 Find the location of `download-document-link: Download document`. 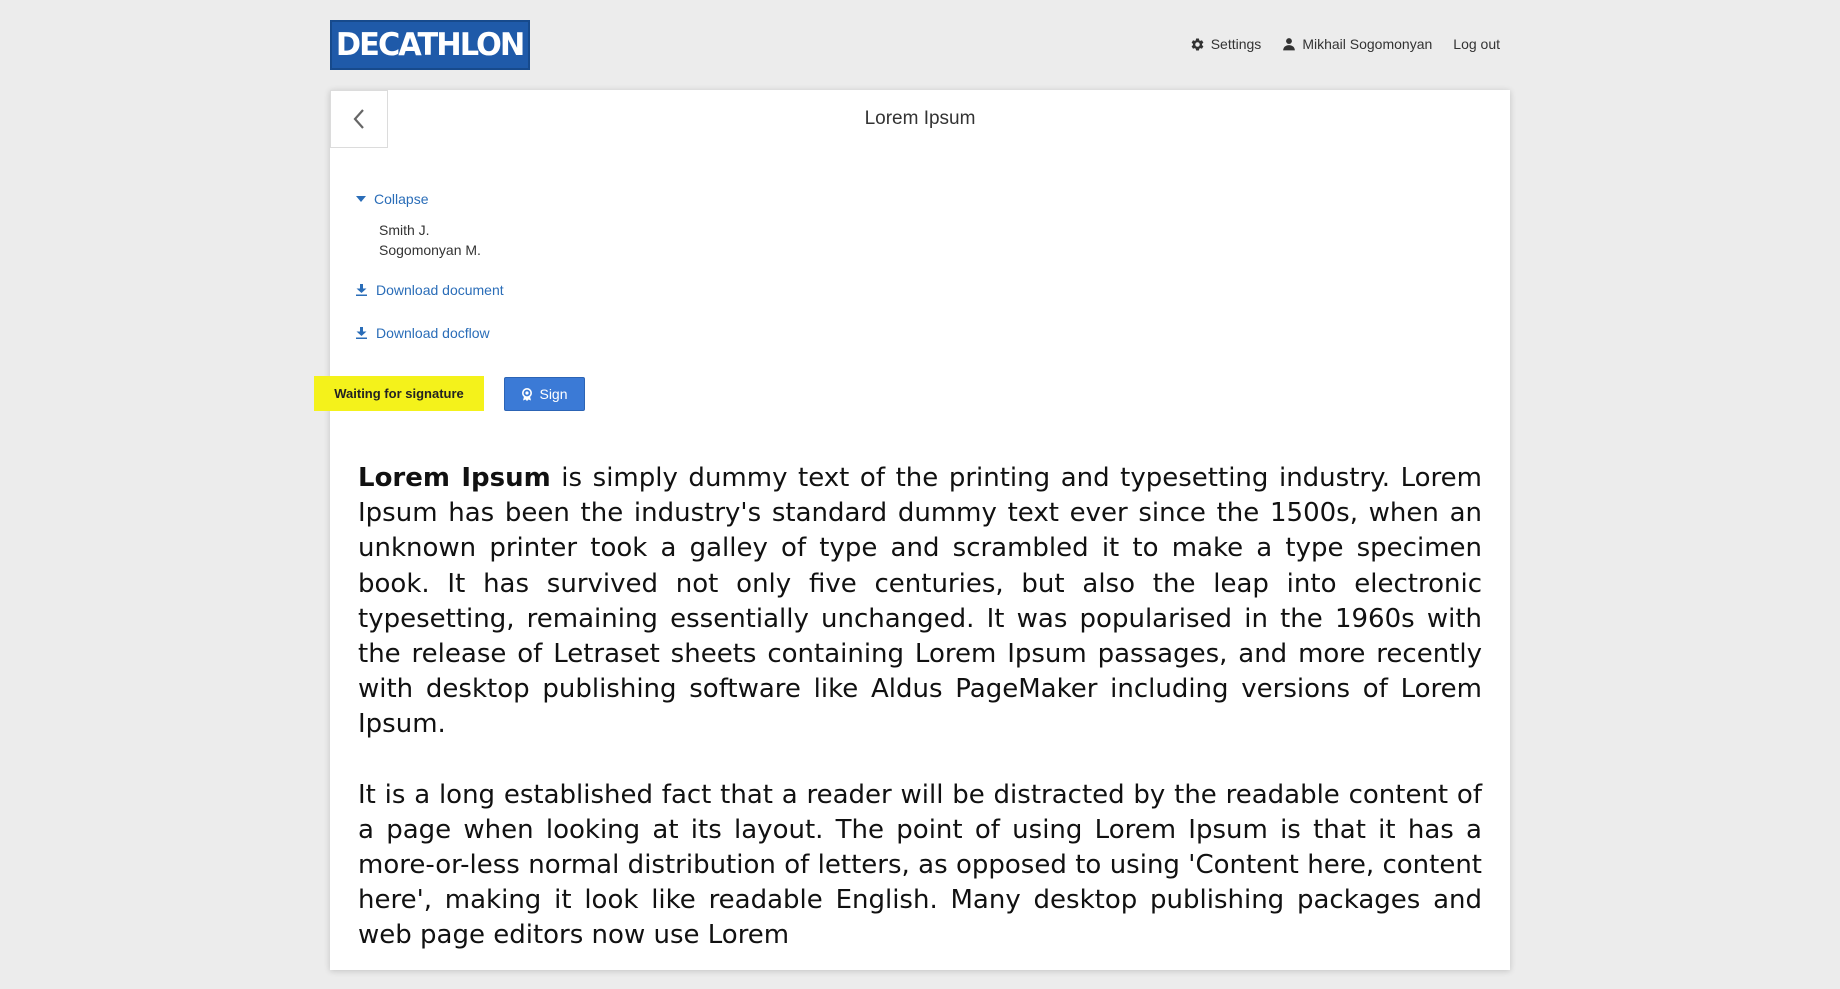

download-document-link: Download document is located at coordinates (430, 290).